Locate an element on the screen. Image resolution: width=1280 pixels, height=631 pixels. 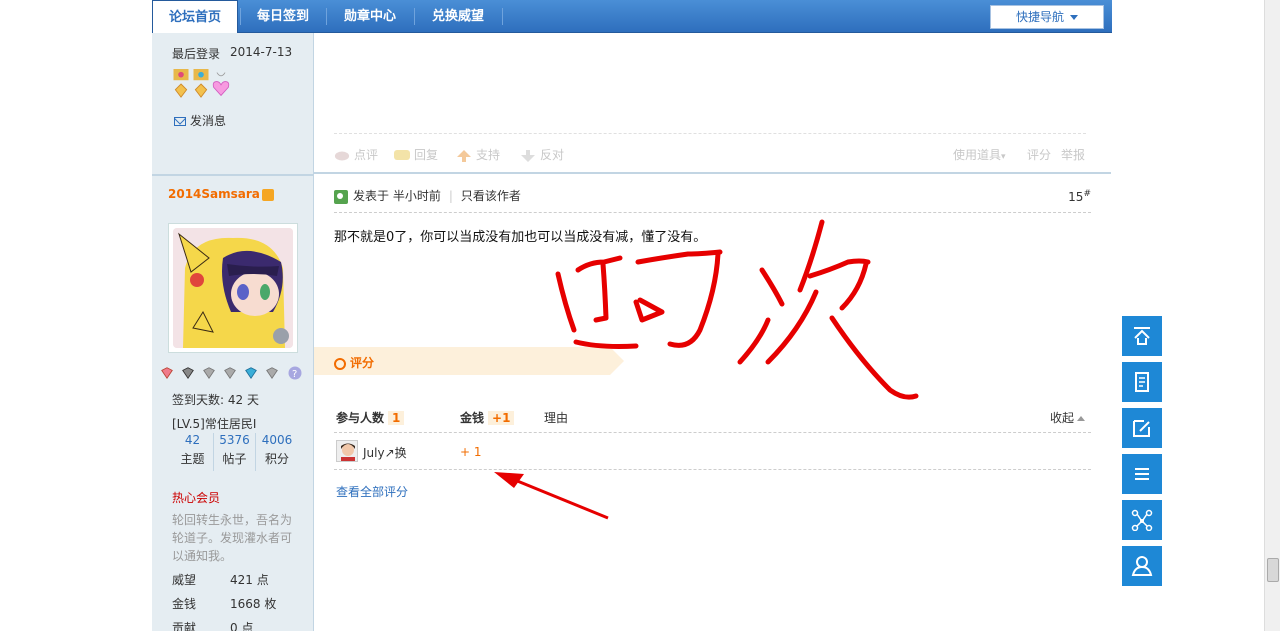
view-all-ratings-link: 查看全部评分 is located at coordinates (372, 491).